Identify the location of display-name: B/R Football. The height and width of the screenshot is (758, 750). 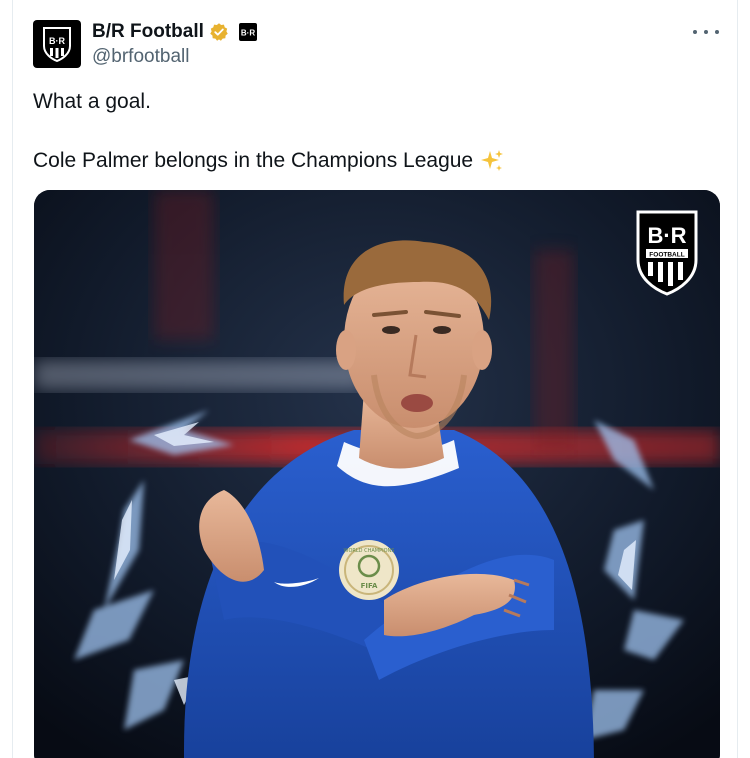
(148, 32).